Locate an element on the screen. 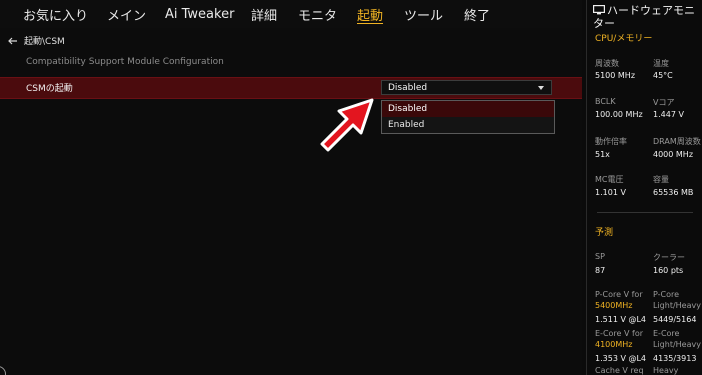 This screenshot has width=702, height=375. csm-select: Disabled is located at coordinates (466, 87).